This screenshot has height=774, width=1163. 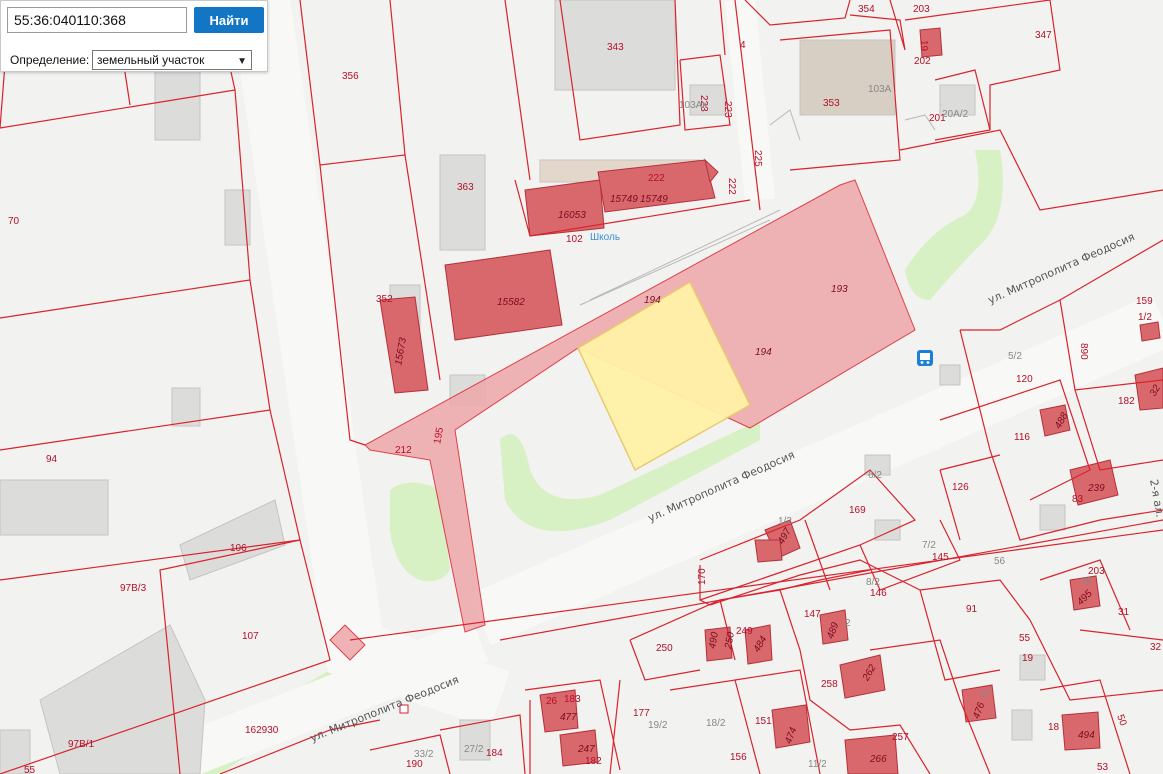 I want to click on svg-text: 94, so click(x=52, y=459).